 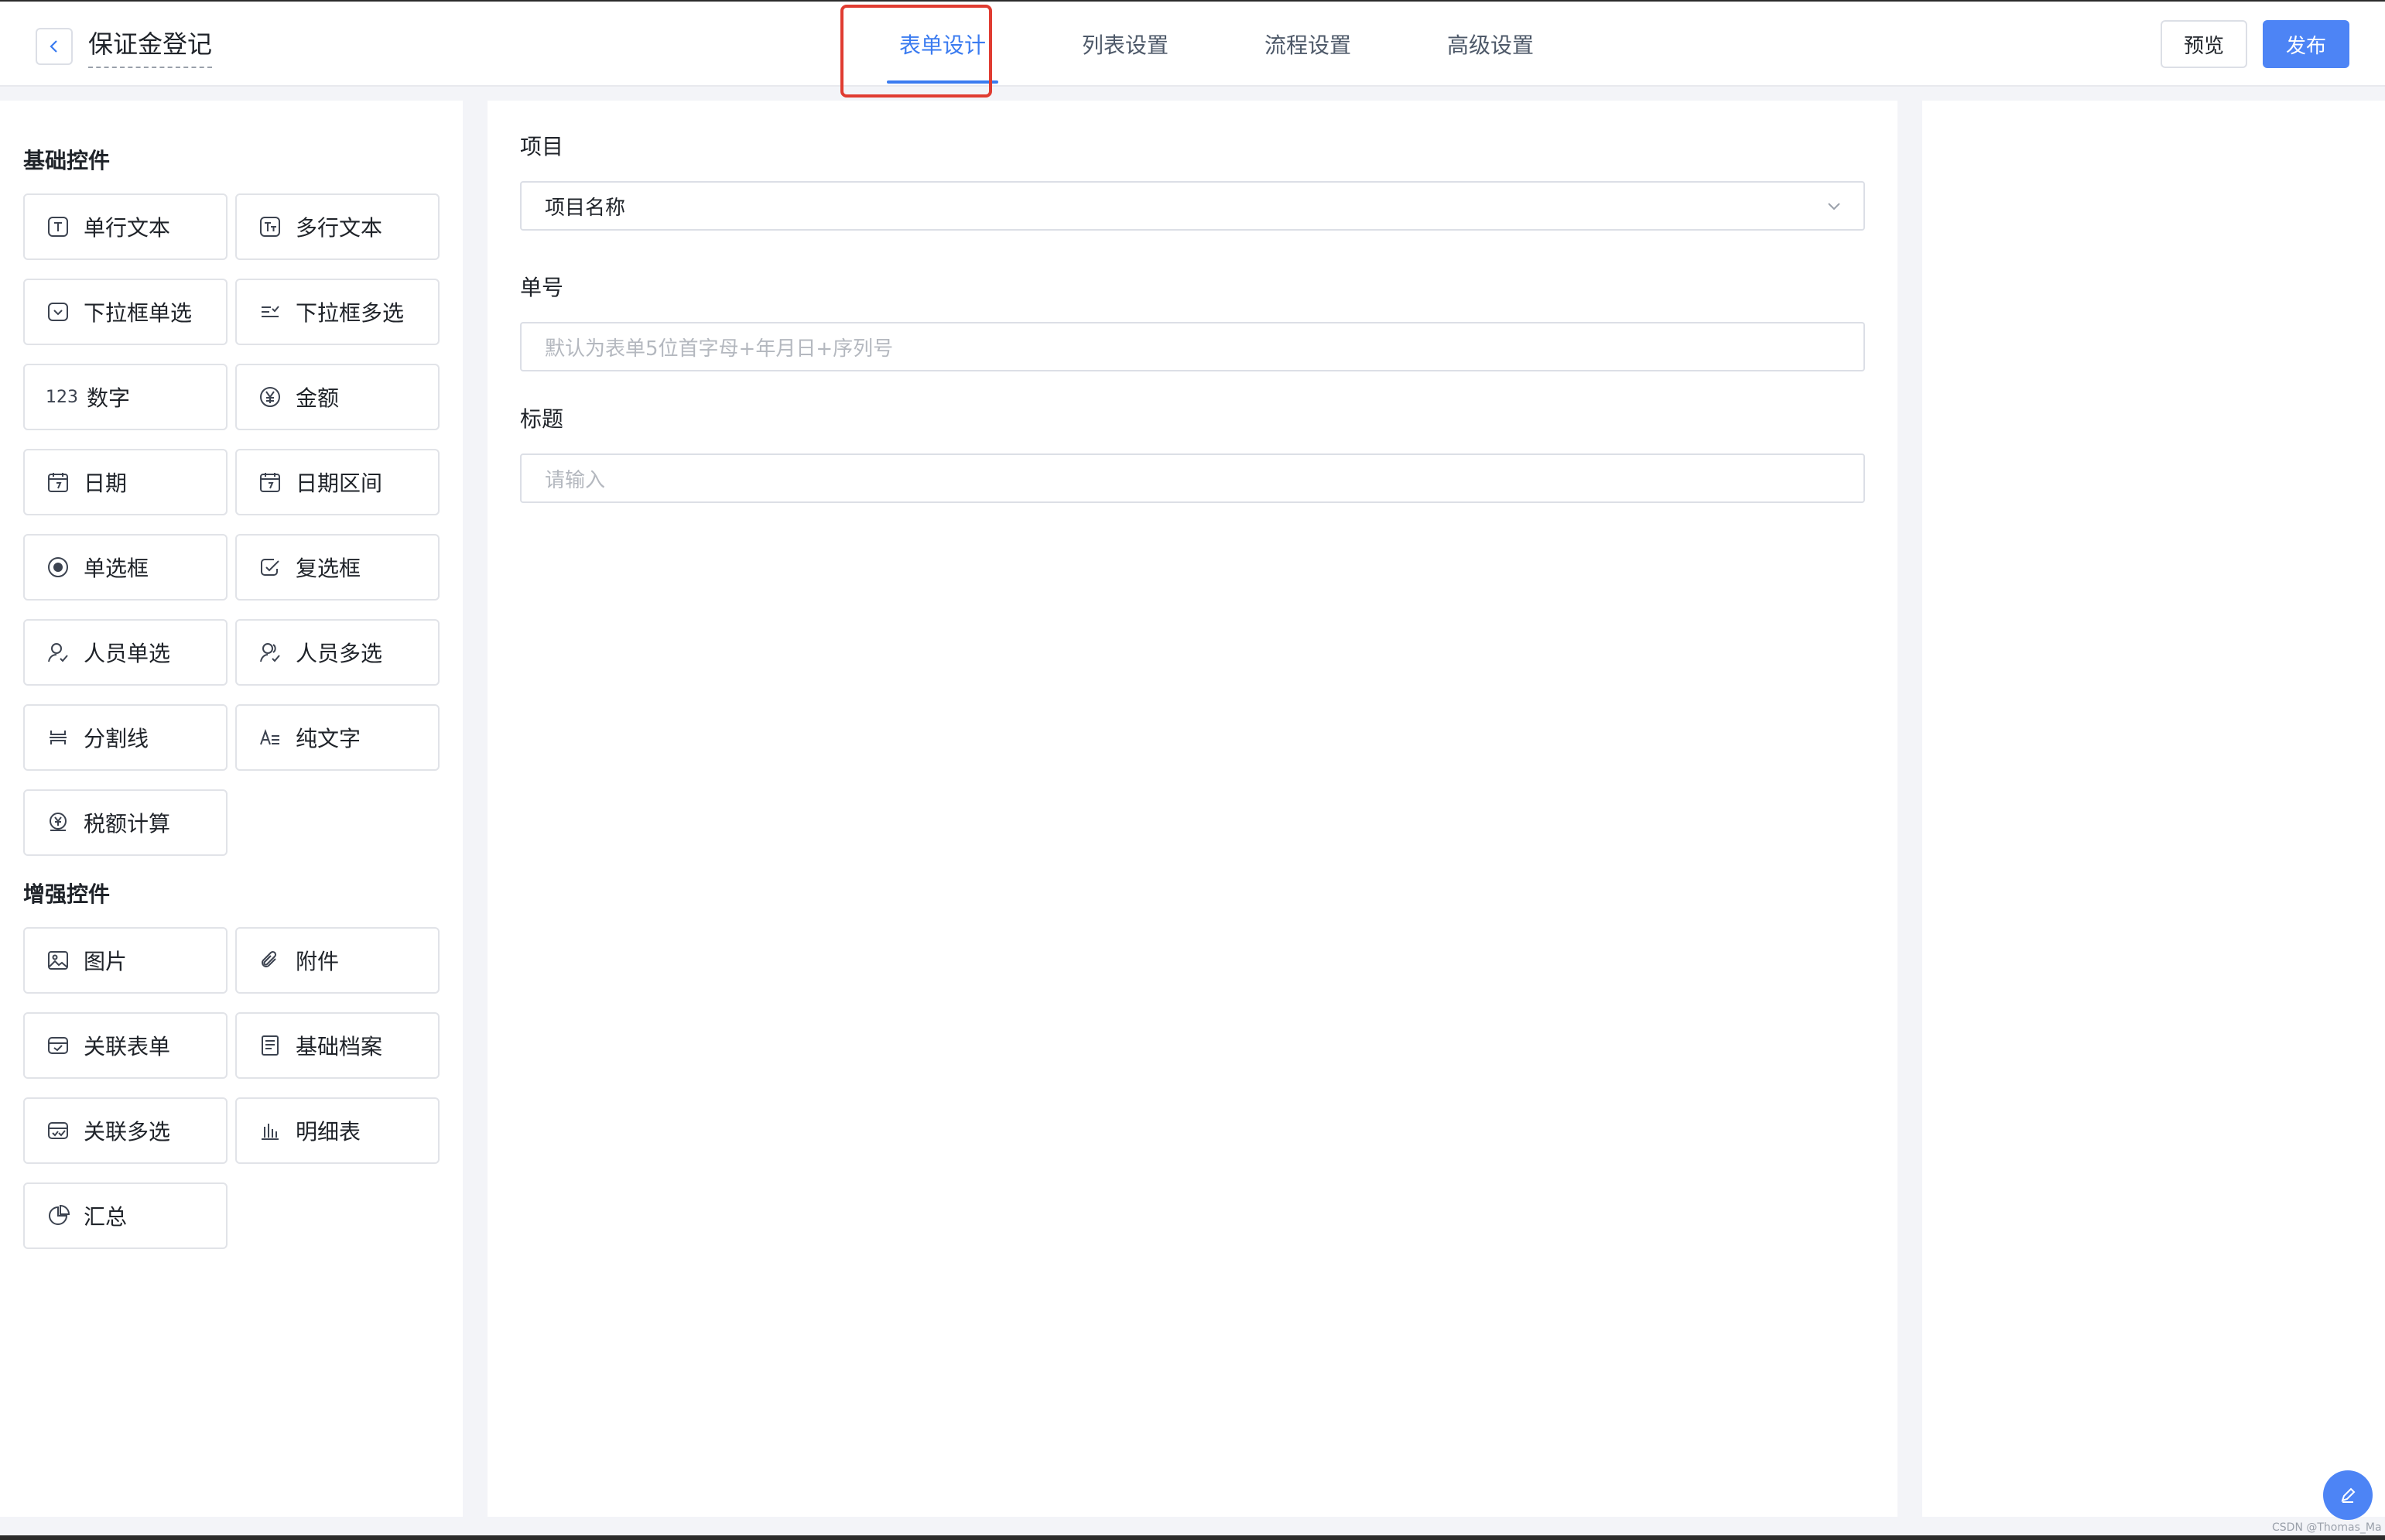 I want to click on linked-multi-icon, so click(x=58, y=1130).